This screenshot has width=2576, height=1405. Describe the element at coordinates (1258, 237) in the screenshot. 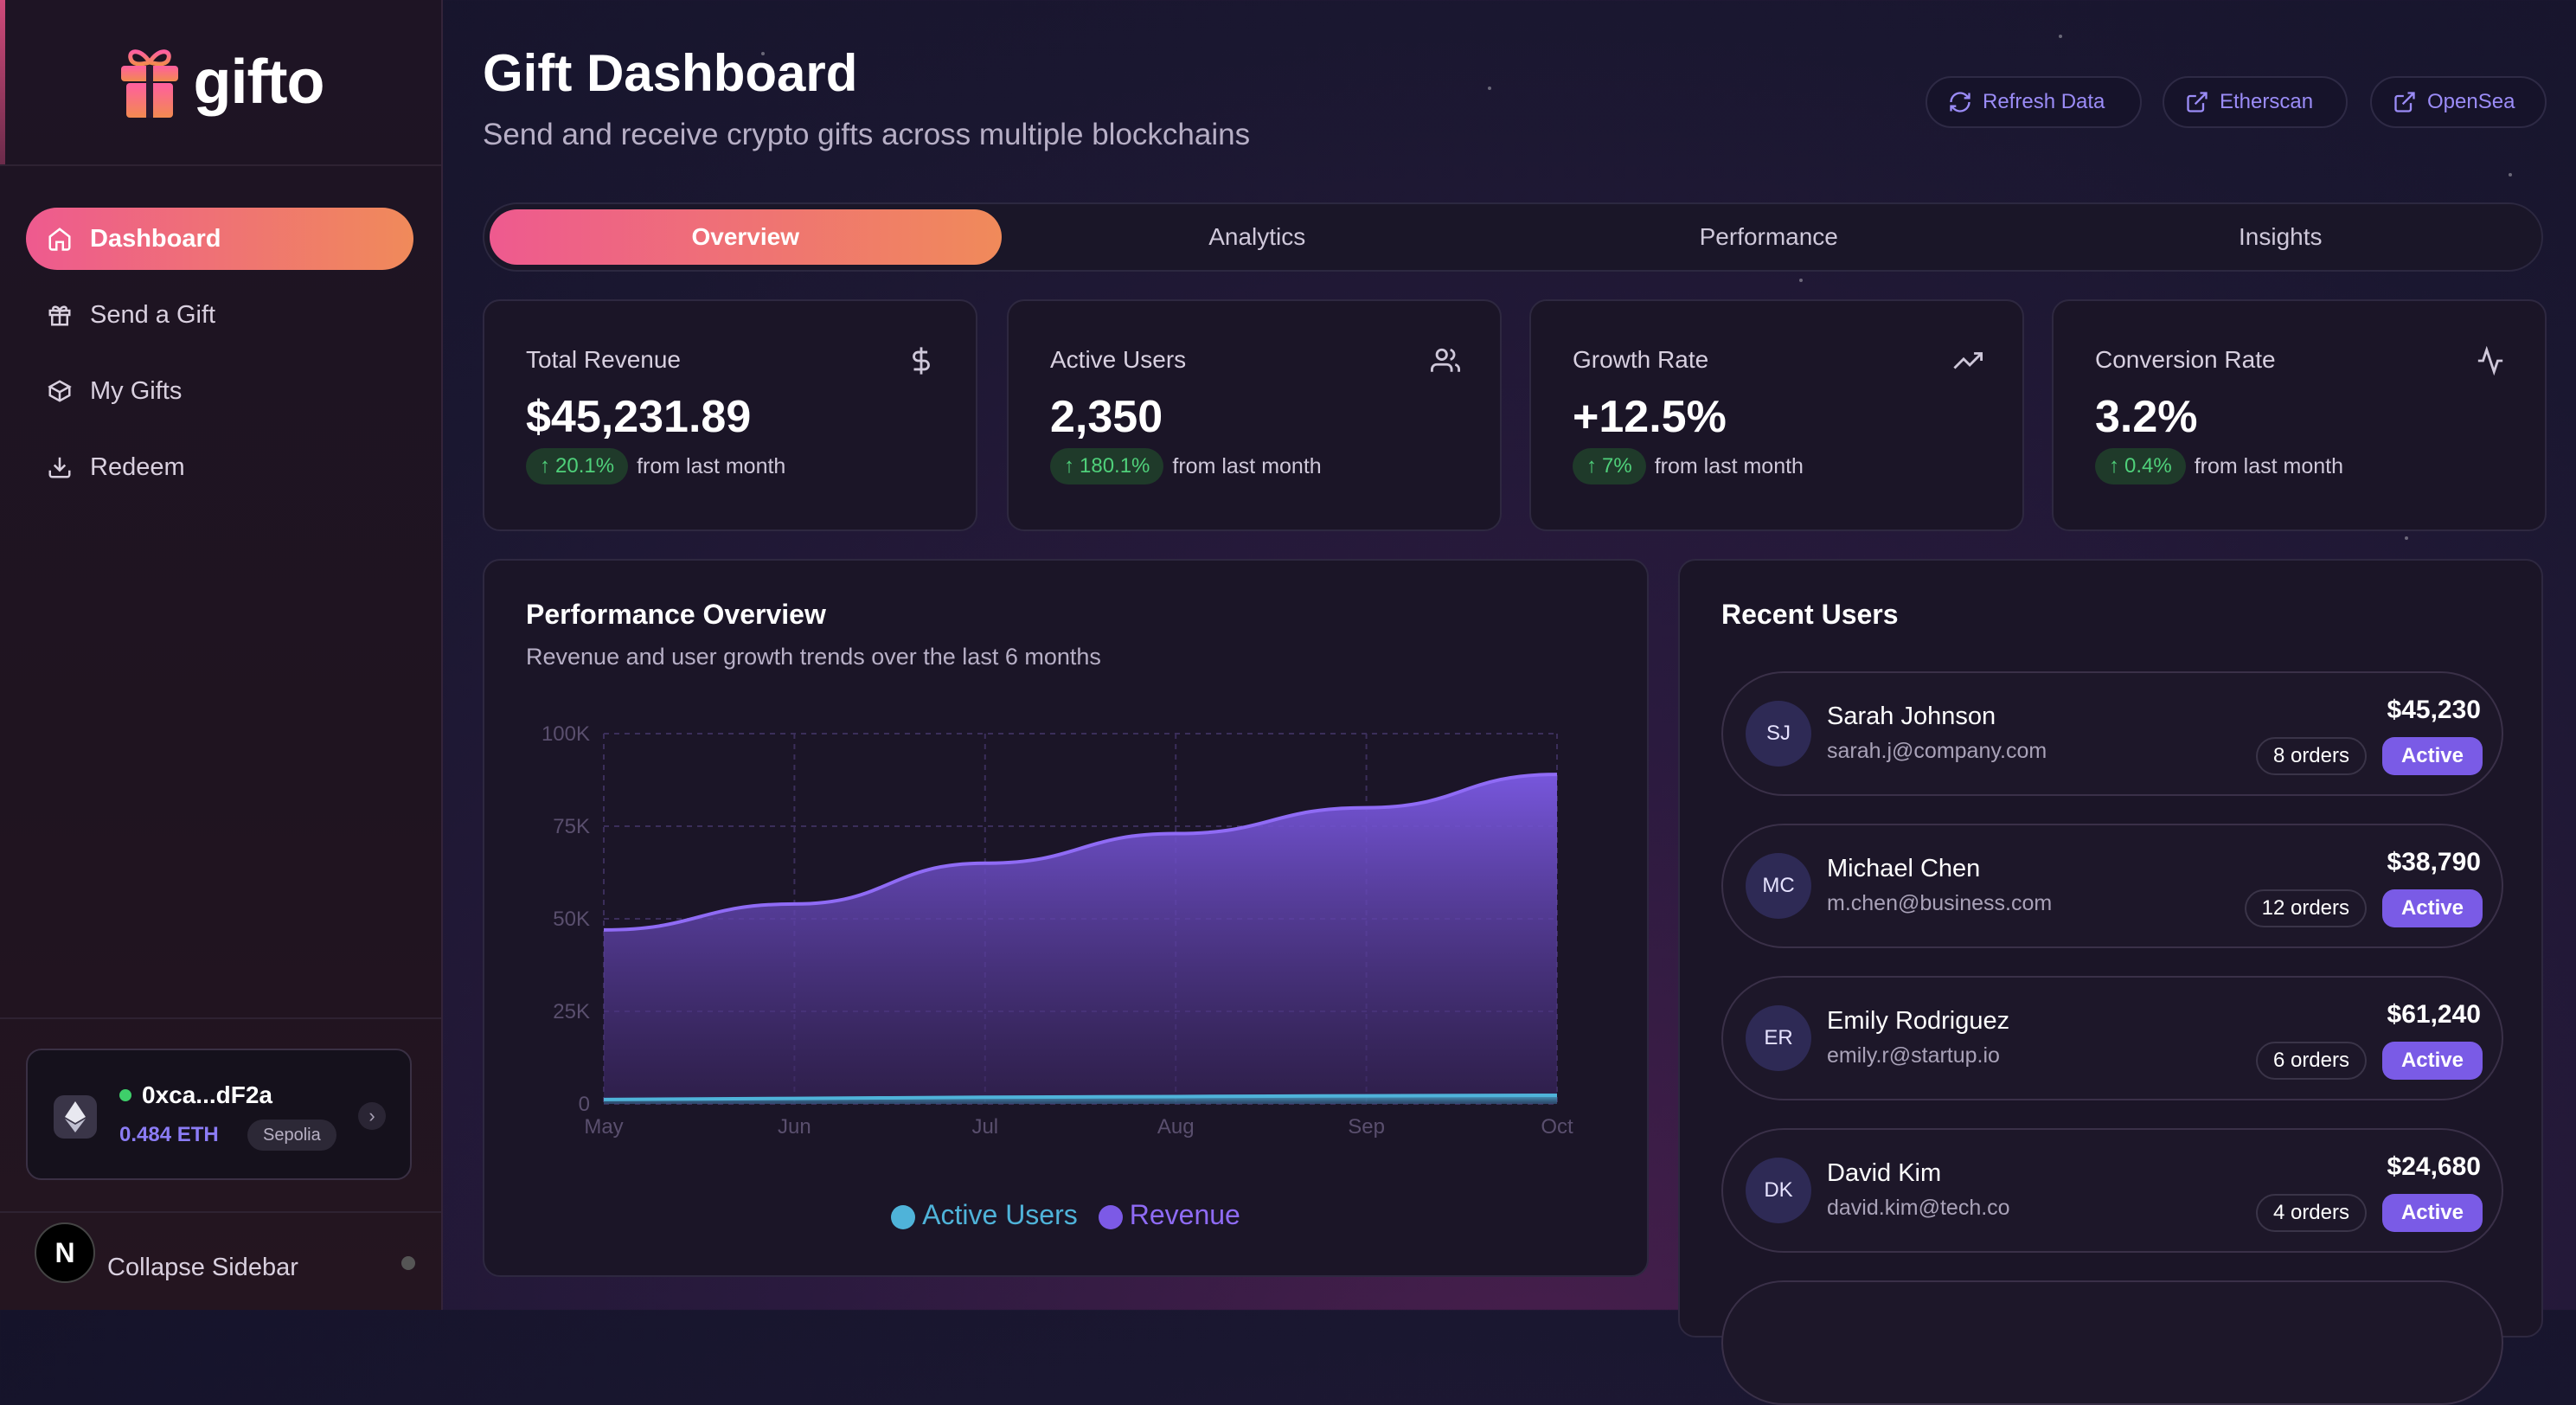

I see `tab-analytics: Analytics` at that location.